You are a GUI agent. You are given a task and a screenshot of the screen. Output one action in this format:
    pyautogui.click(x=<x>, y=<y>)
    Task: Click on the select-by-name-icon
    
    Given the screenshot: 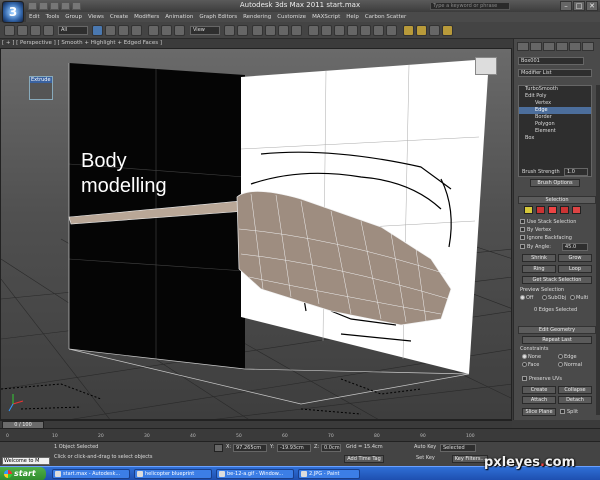 What is the action you would take?
    pyautogui.click(x=110, y=30)
    